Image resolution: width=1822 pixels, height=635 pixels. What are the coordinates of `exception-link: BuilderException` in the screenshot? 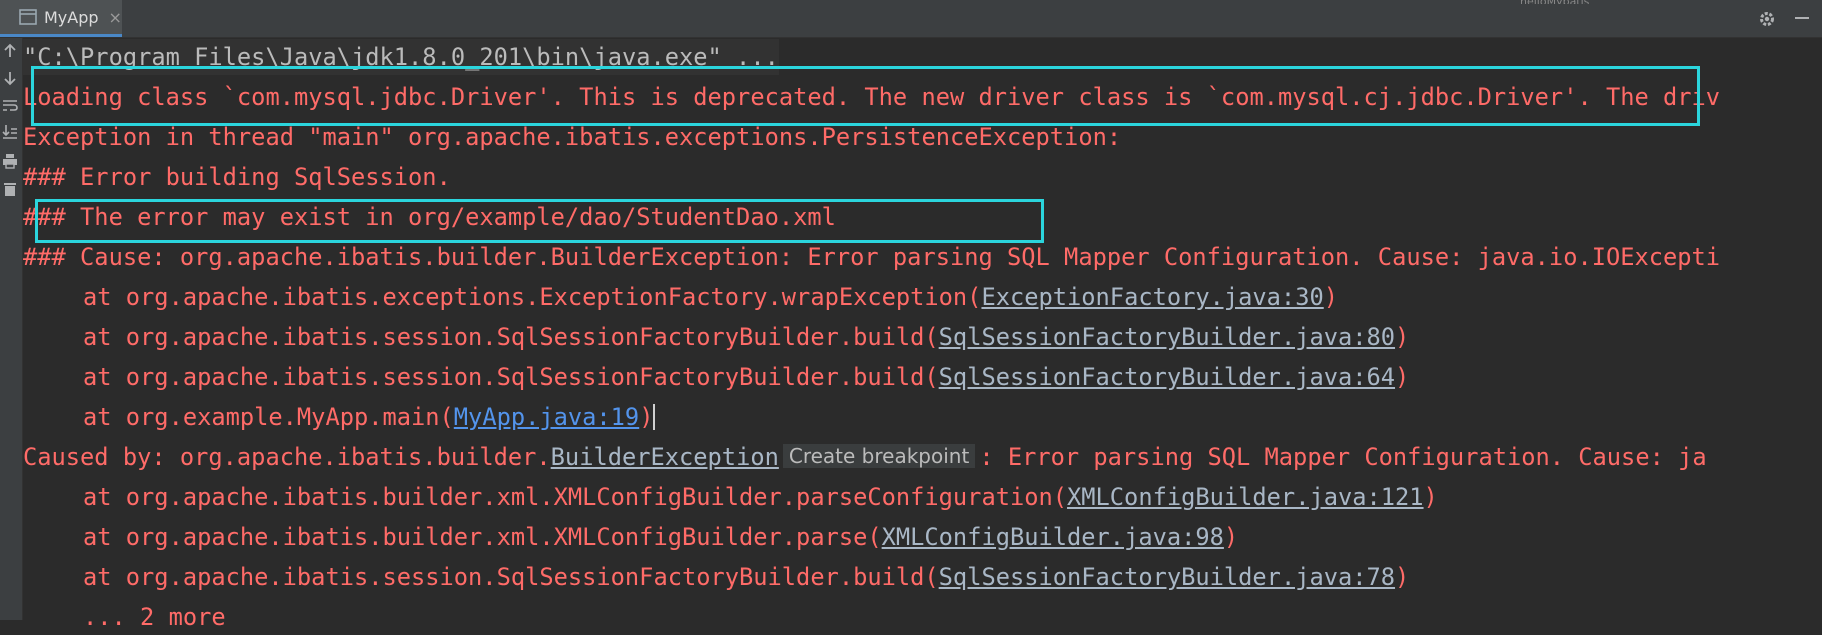 It's located at (665, 457).